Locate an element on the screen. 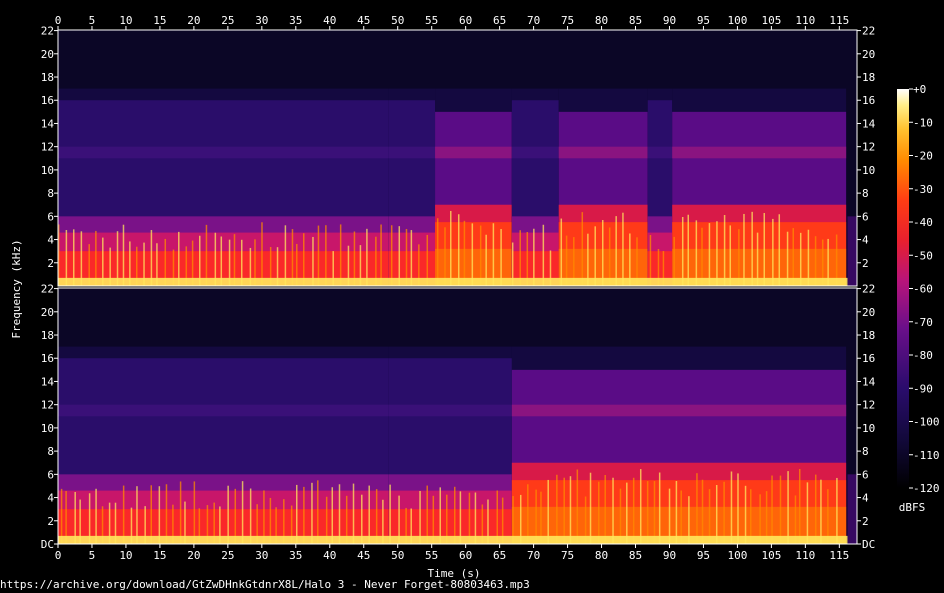 The height and width of the screenshot is (593, 944). y-tick-label-right: 10 is located at coordinates (868, 170).